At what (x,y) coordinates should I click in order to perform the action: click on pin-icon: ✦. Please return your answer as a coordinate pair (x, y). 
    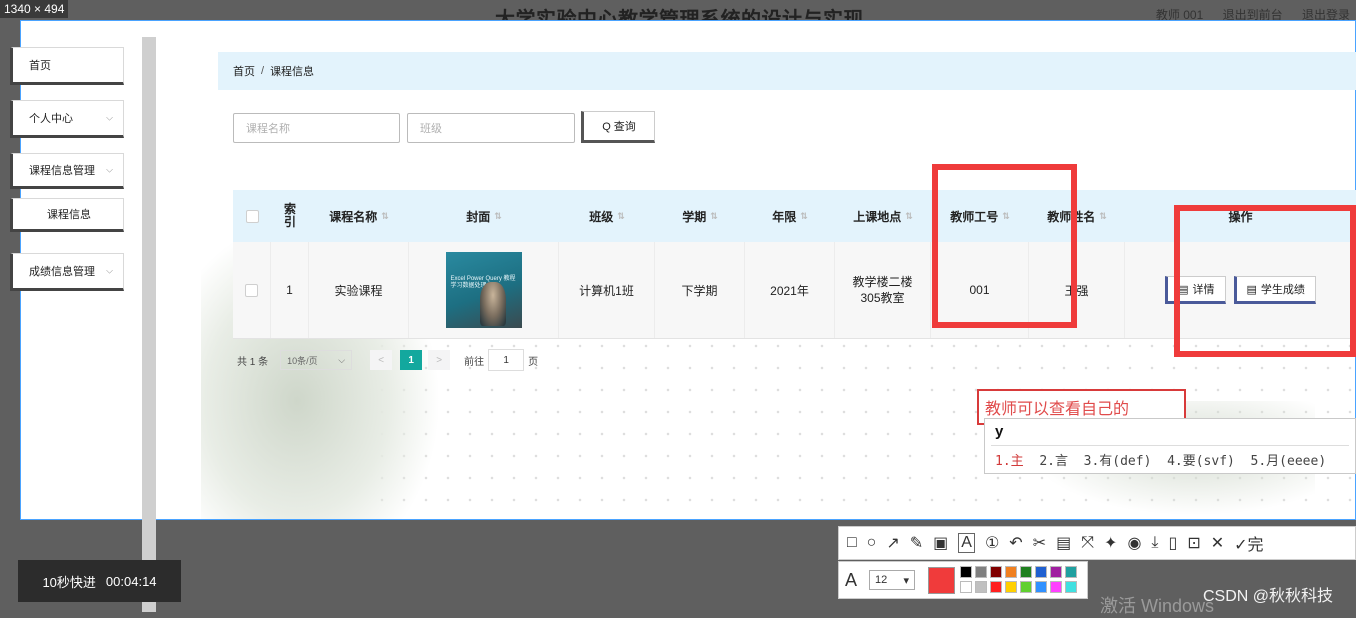
    Looking at the image, I should click on (1110, 543).